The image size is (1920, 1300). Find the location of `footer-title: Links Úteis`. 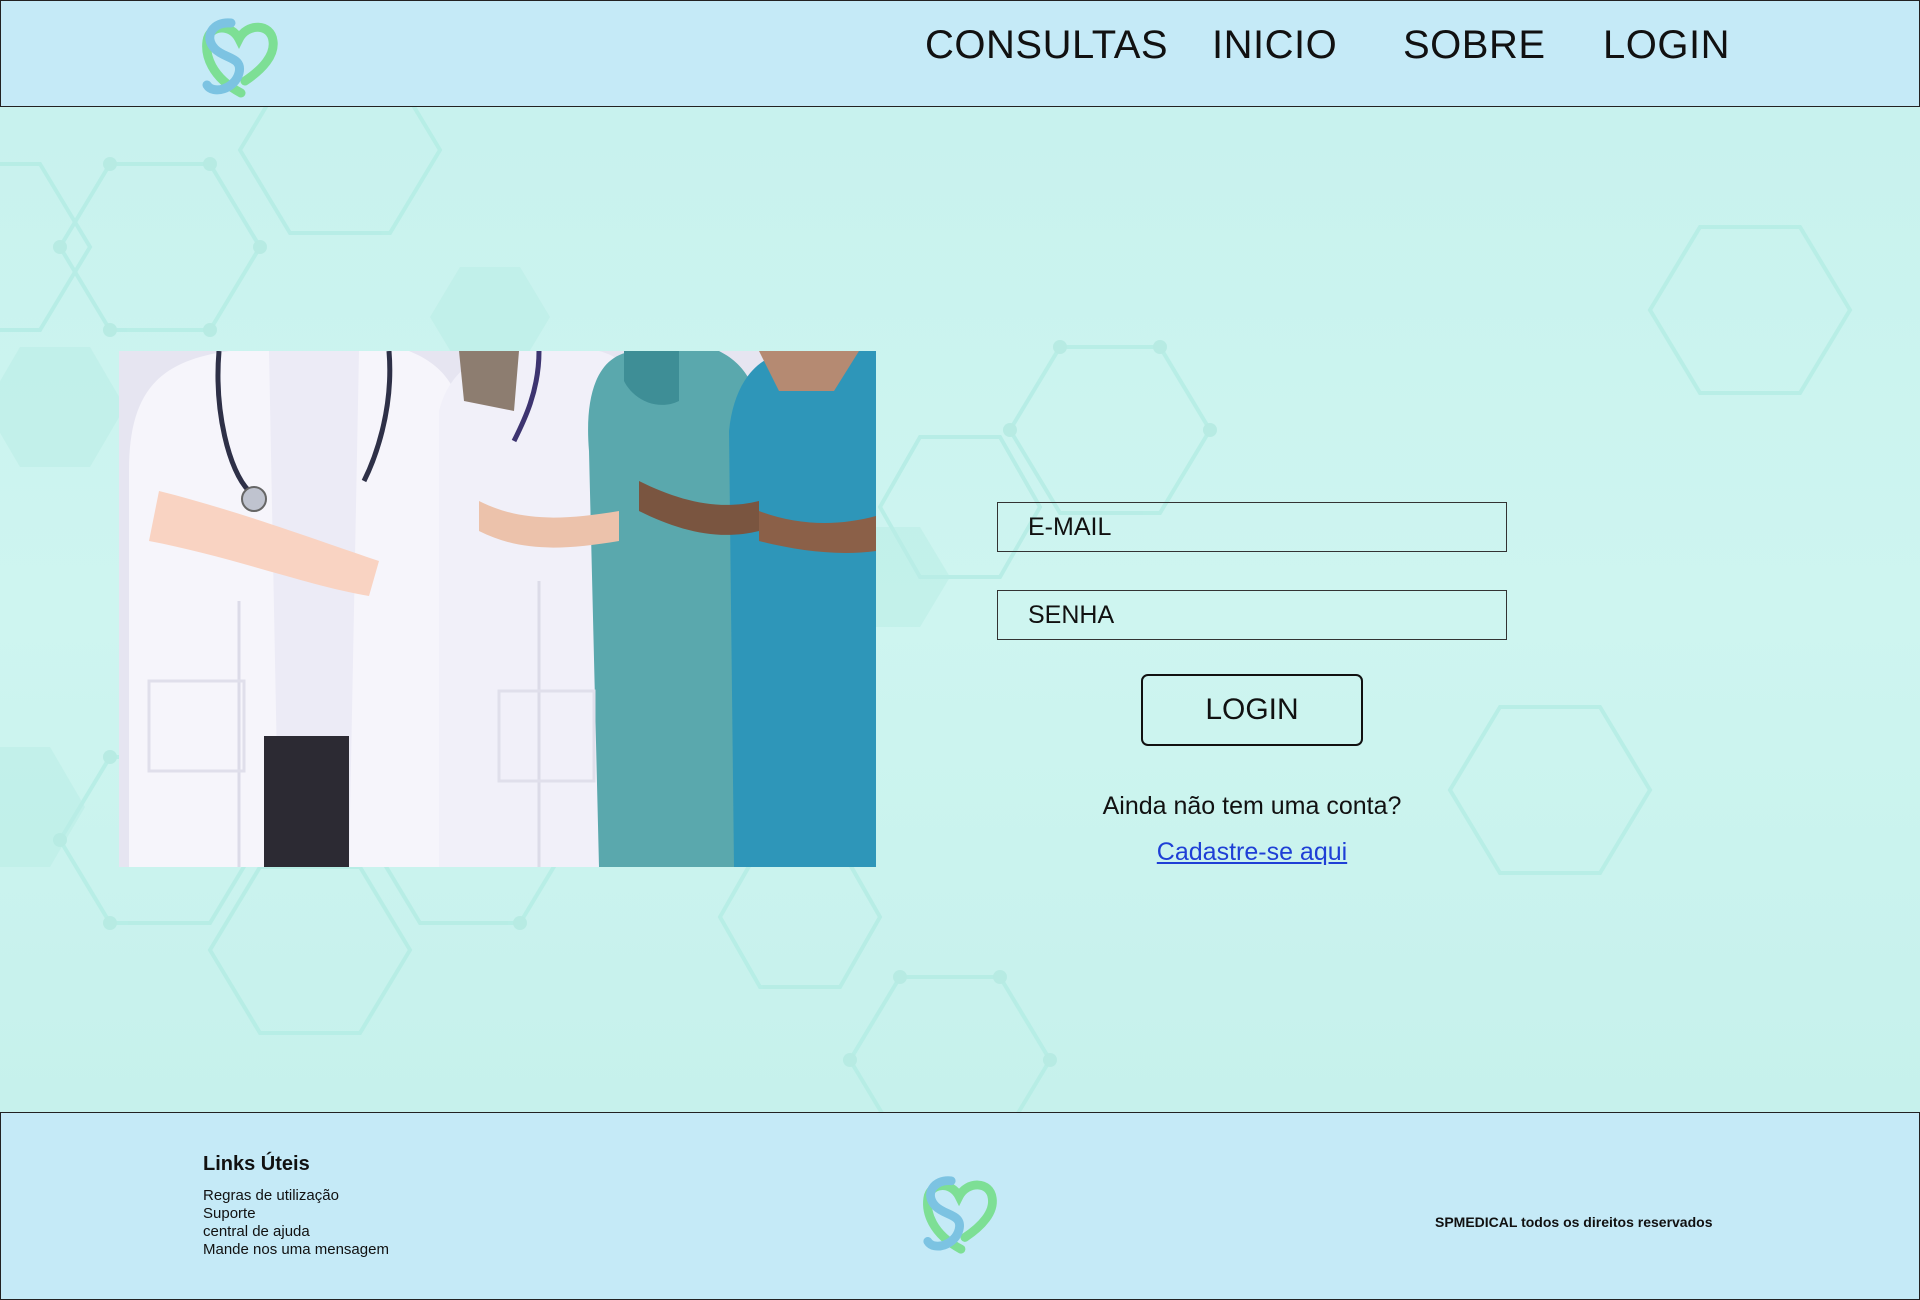

footer-title: Links Úteis is located at coordinates (256, 1164).